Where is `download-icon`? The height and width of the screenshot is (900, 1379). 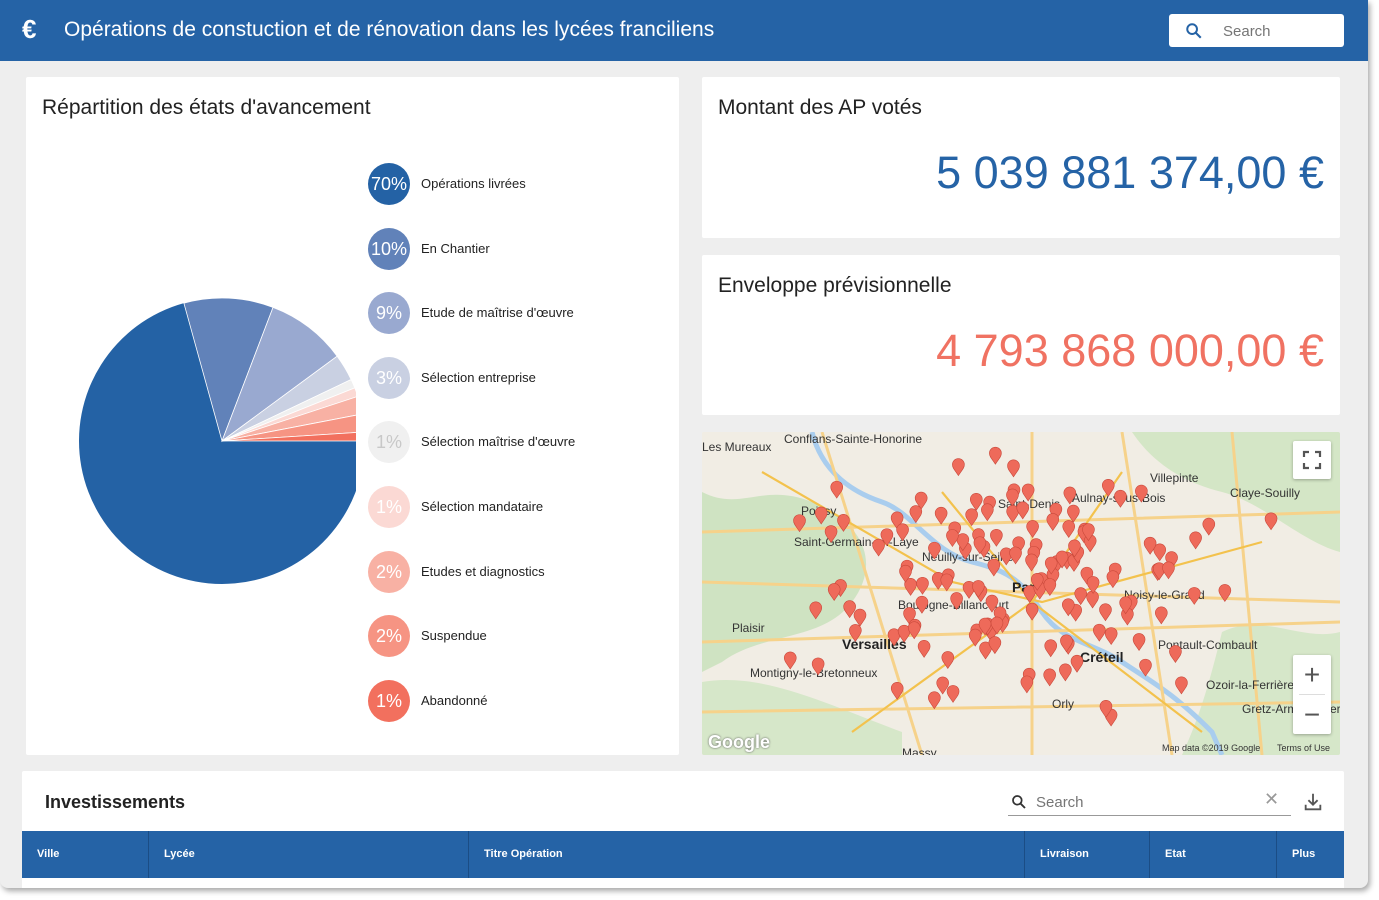 download-icon is located at coordinates (1313, 802).